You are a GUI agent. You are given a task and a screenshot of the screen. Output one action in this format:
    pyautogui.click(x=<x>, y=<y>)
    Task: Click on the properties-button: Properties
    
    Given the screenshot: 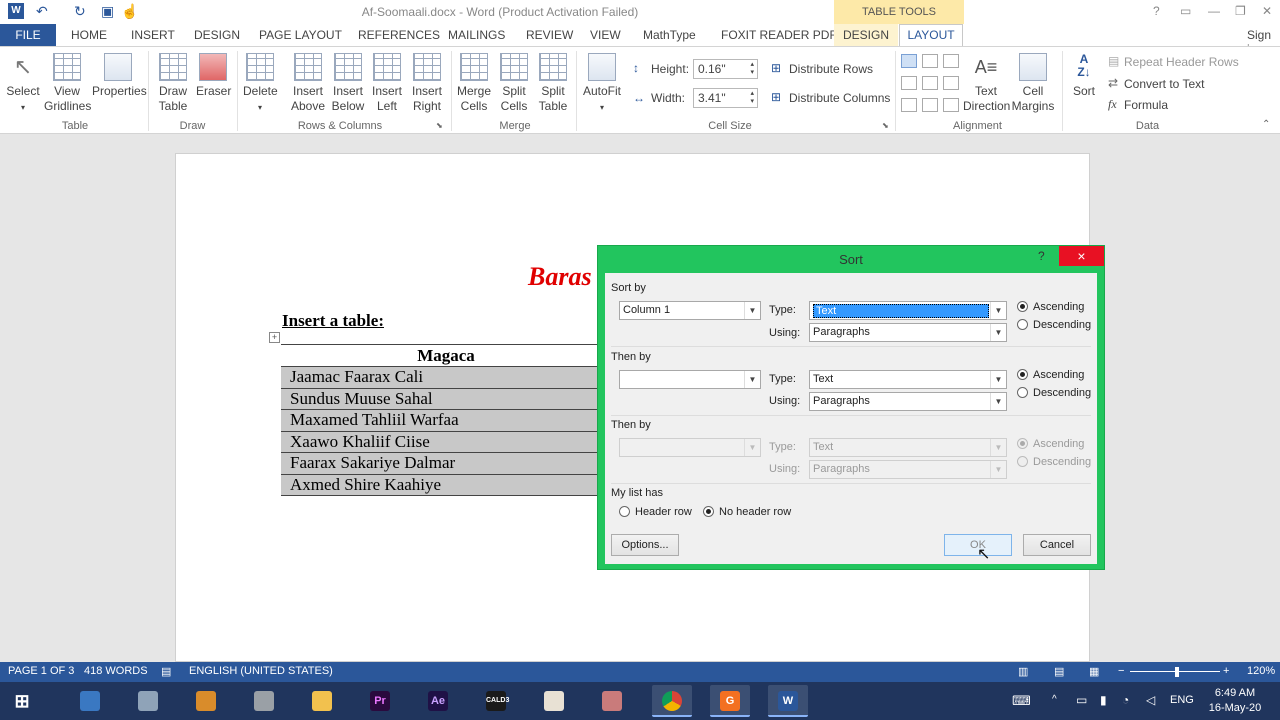 What is the action you would take?
    pyautogui.click(x=119, y=76)
    